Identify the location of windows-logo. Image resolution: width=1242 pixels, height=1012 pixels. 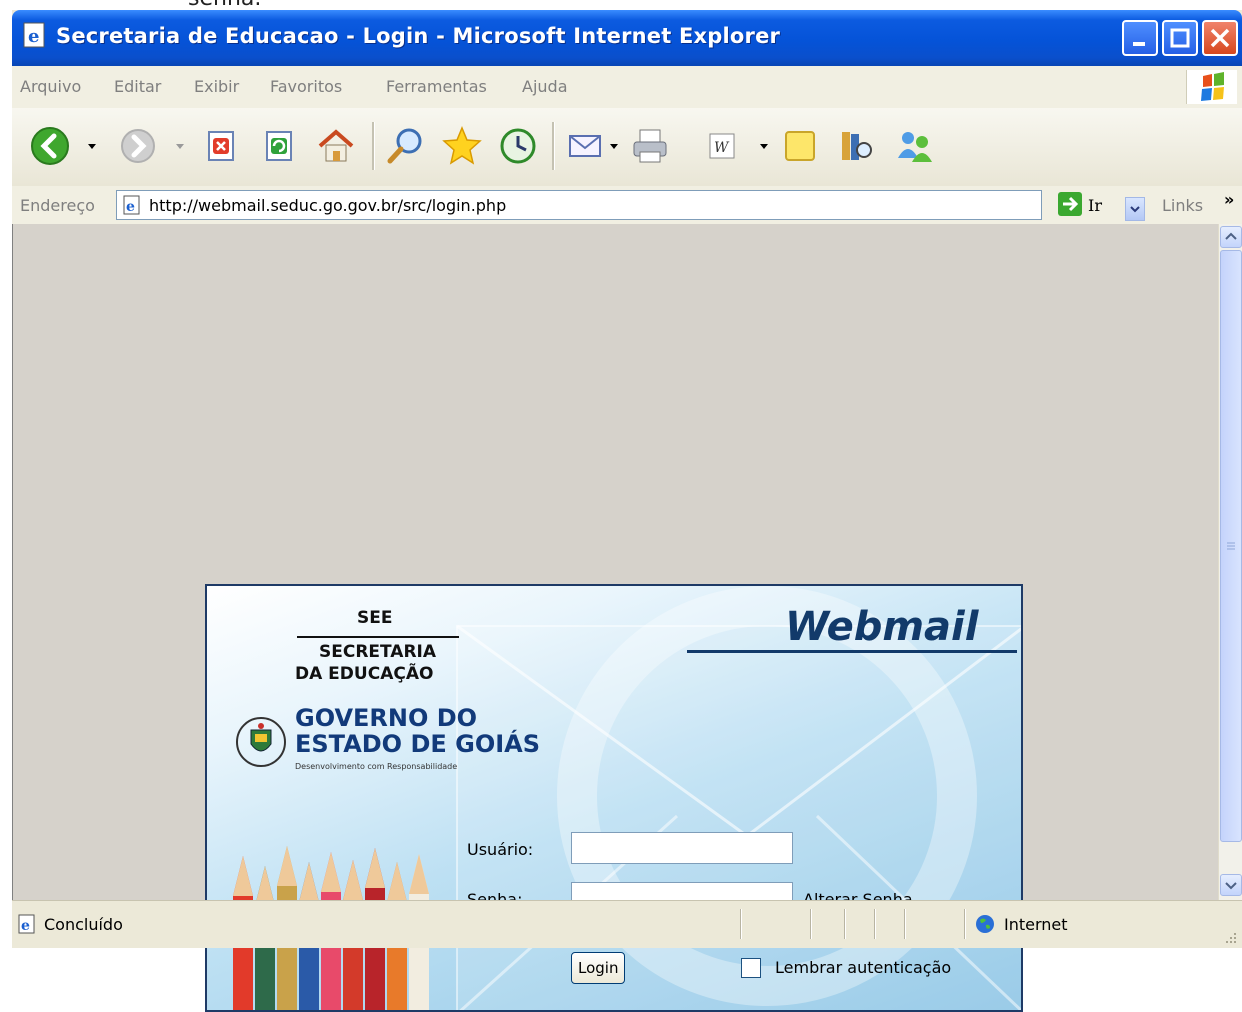
(1211, 87).